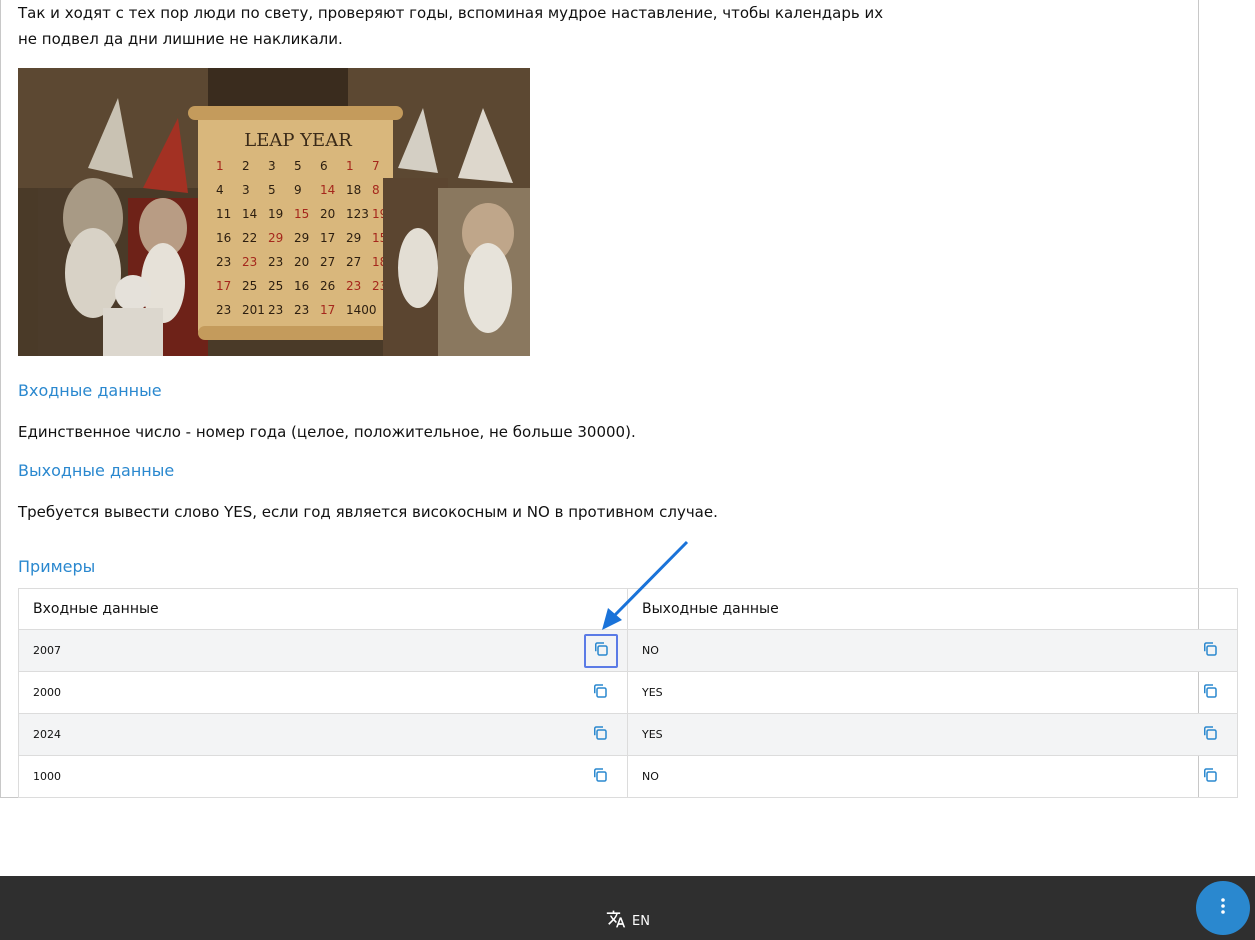  What do you see at coordinates (47, 734) in the screenshot?
I see `example-input-value: 2024` at bounding box center [47, 734].